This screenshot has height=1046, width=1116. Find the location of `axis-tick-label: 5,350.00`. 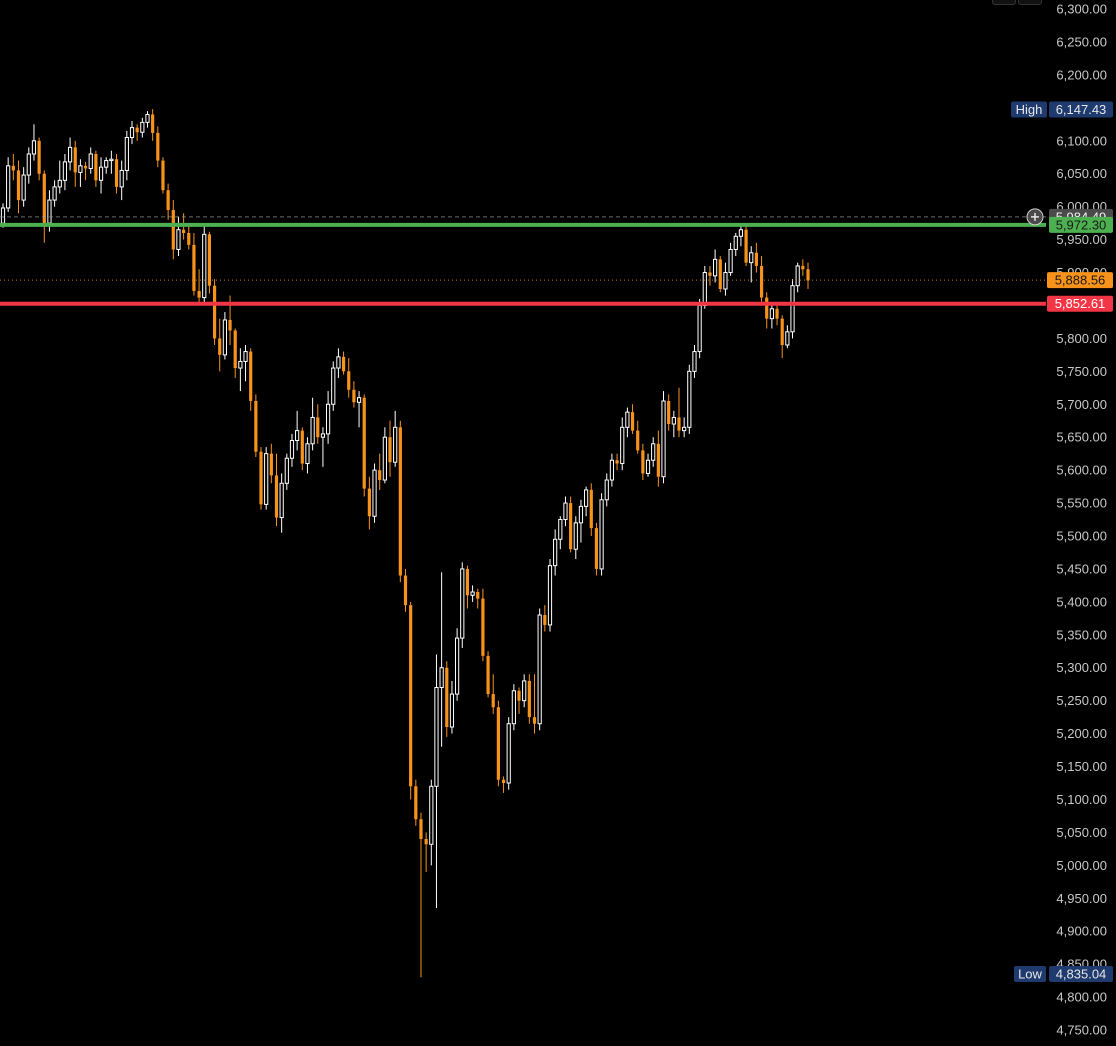

axis-tick-label: 5,350.00 is located at coordinates (1081, 634).